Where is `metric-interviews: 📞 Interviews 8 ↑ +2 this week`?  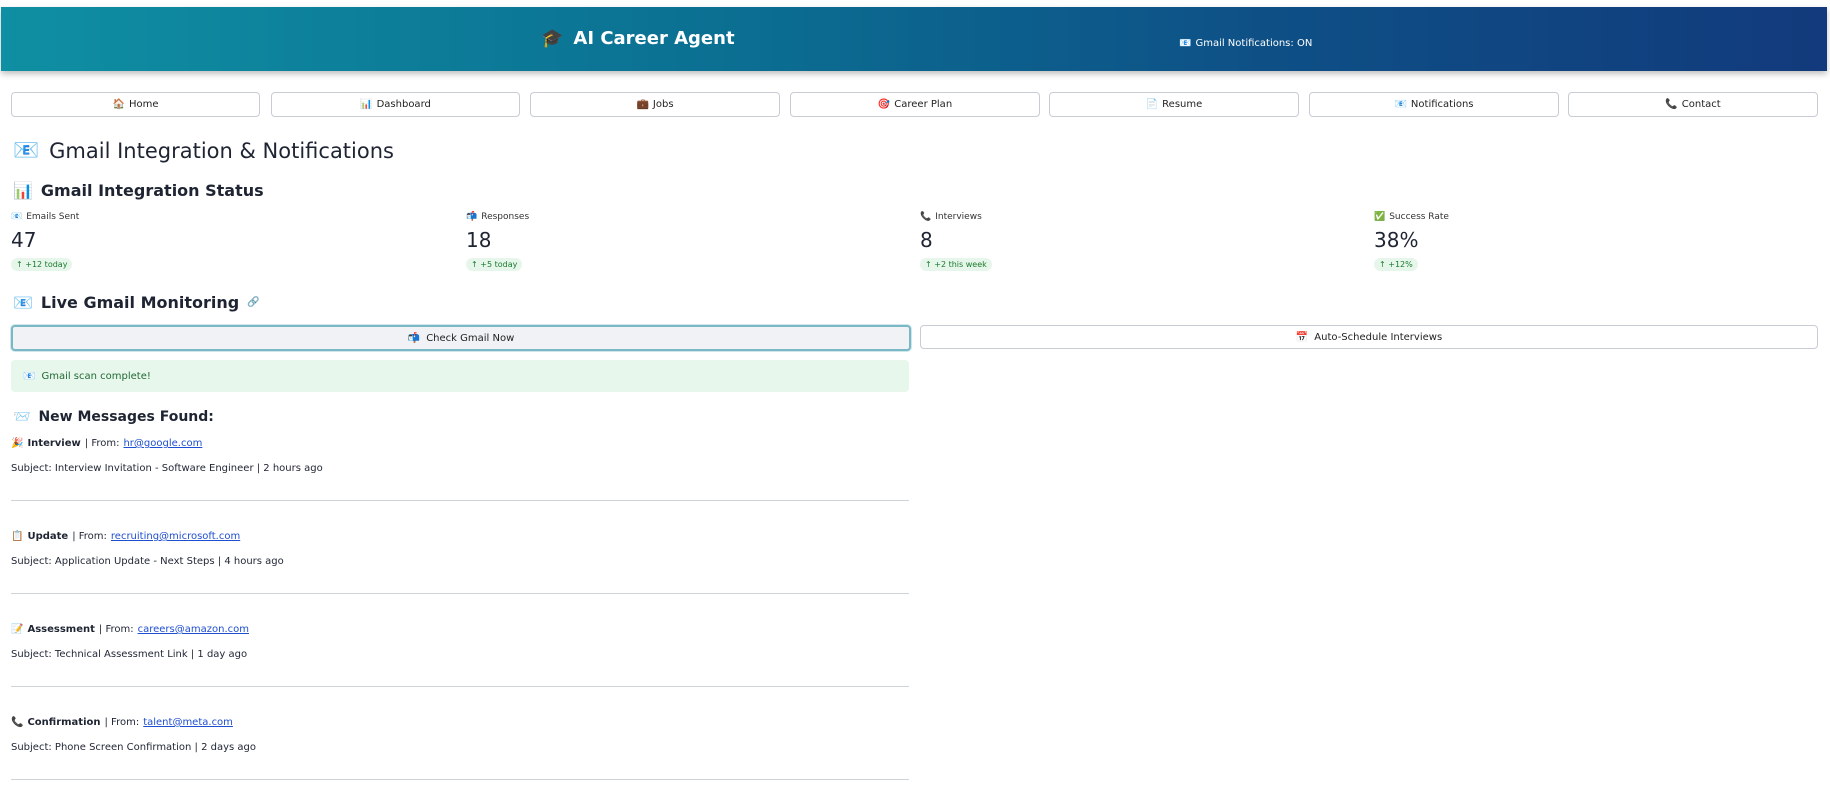 metric-interviews: 📞 Interviews 8 ↑ +2 this week is located at coordinates (956, 241).